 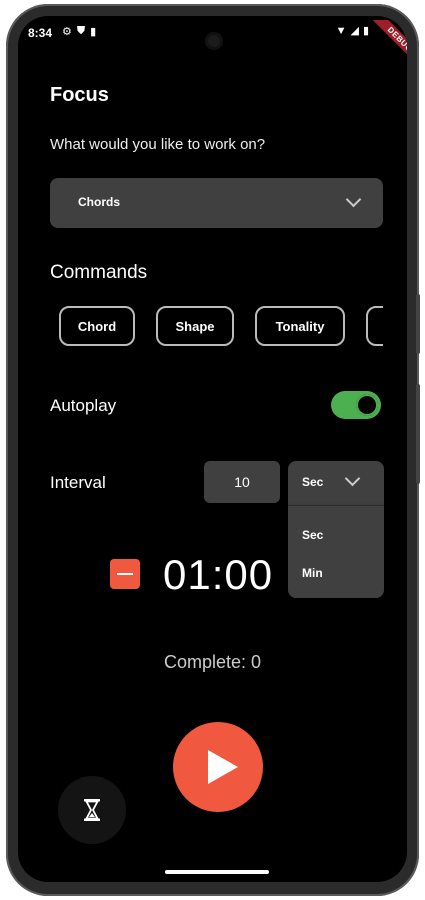 I want to click on debug-banner: DEBUG, so click(x=389, y=42).